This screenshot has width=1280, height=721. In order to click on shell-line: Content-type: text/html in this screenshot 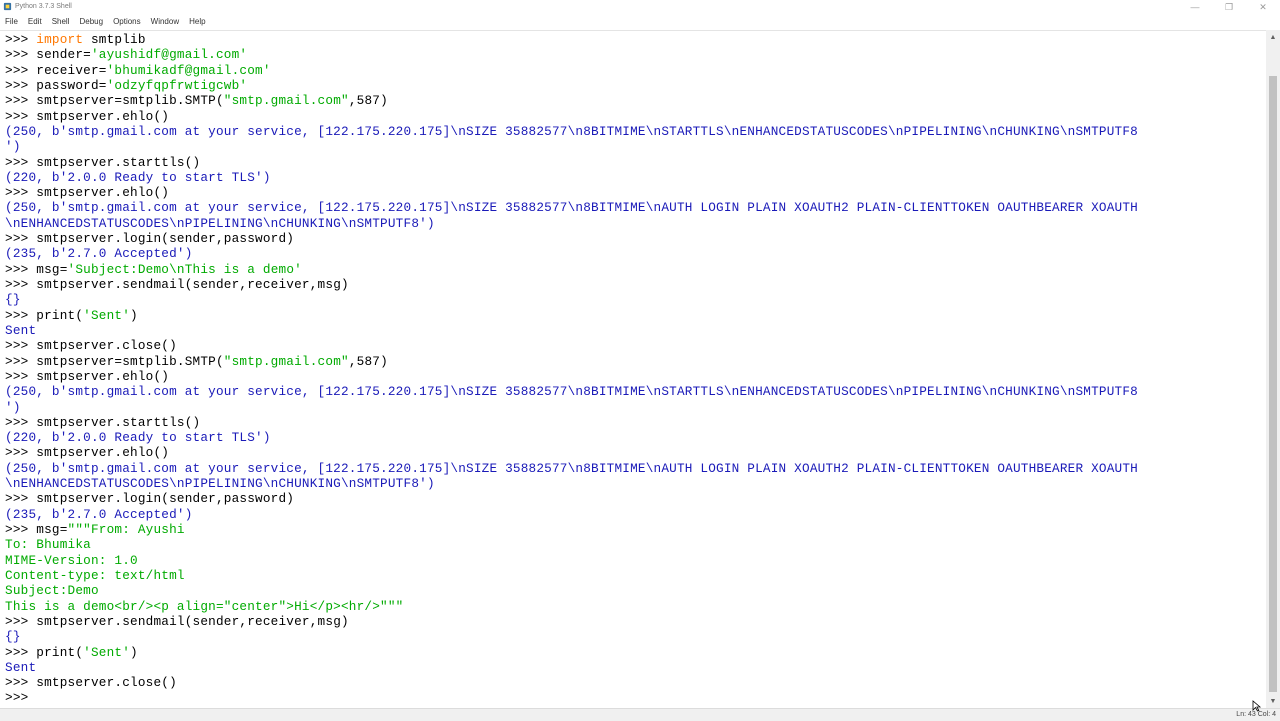, I will do `click(571, 575)`.